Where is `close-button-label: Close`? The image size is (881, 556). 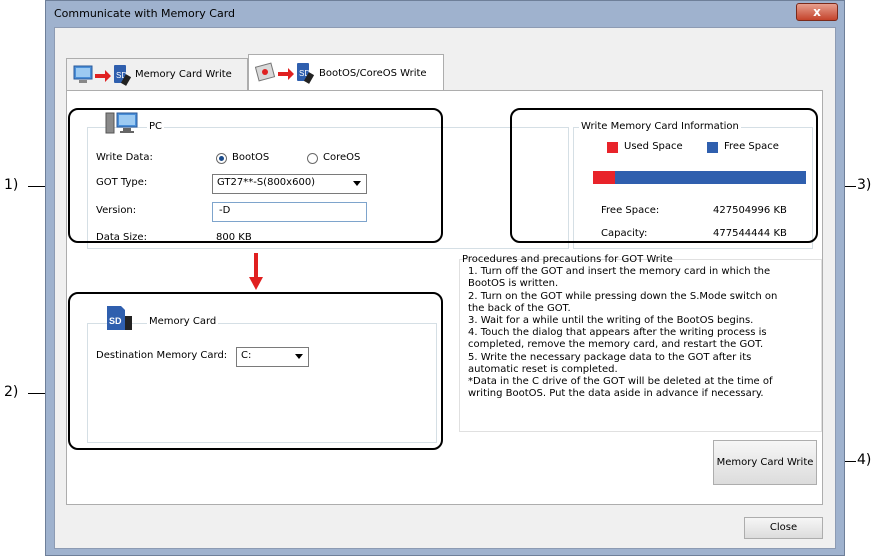
close-button-label: Close is located at coordinates (783, 527).